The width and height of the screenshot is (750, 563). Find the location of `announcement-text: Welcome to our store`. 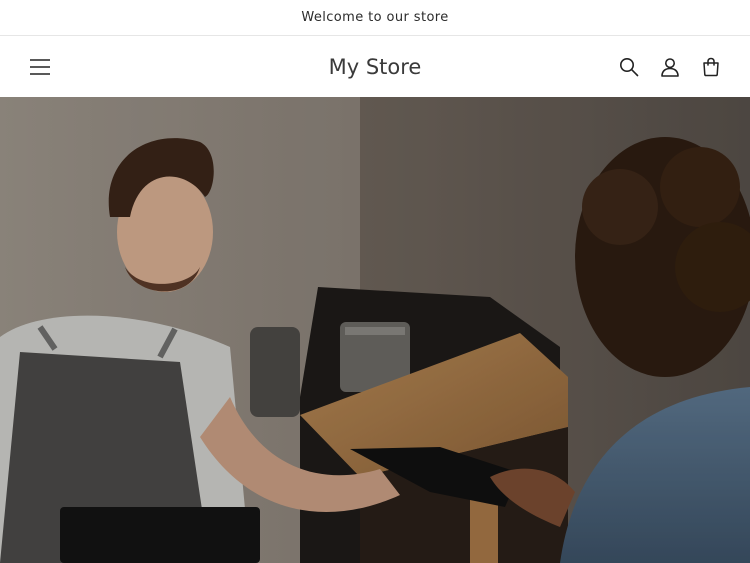

announcement-text: Welcome to our store is located at coordinates (375, 17).